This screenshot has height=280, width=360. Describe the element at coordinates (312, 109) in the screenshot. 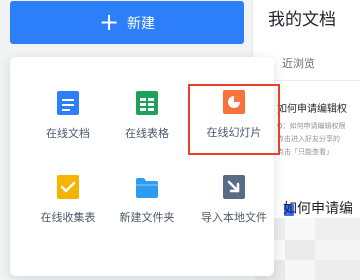

I see `doc-card-title: 如何申请编辑权` at that location.